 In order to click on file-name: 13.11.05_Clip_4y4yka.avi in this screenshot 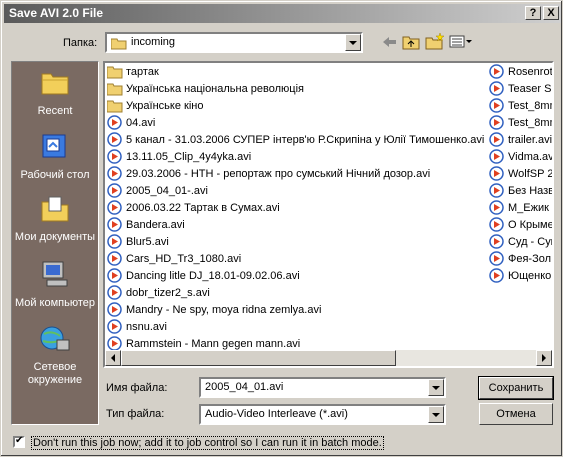, I will do `click(189, 157)`.